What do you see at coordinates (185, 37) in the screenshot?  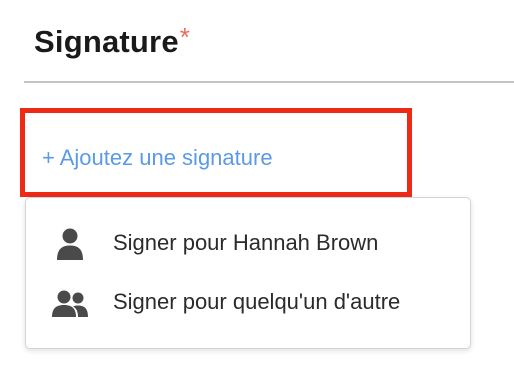 I see `required-marker: *` at bounding box center [185, 37].